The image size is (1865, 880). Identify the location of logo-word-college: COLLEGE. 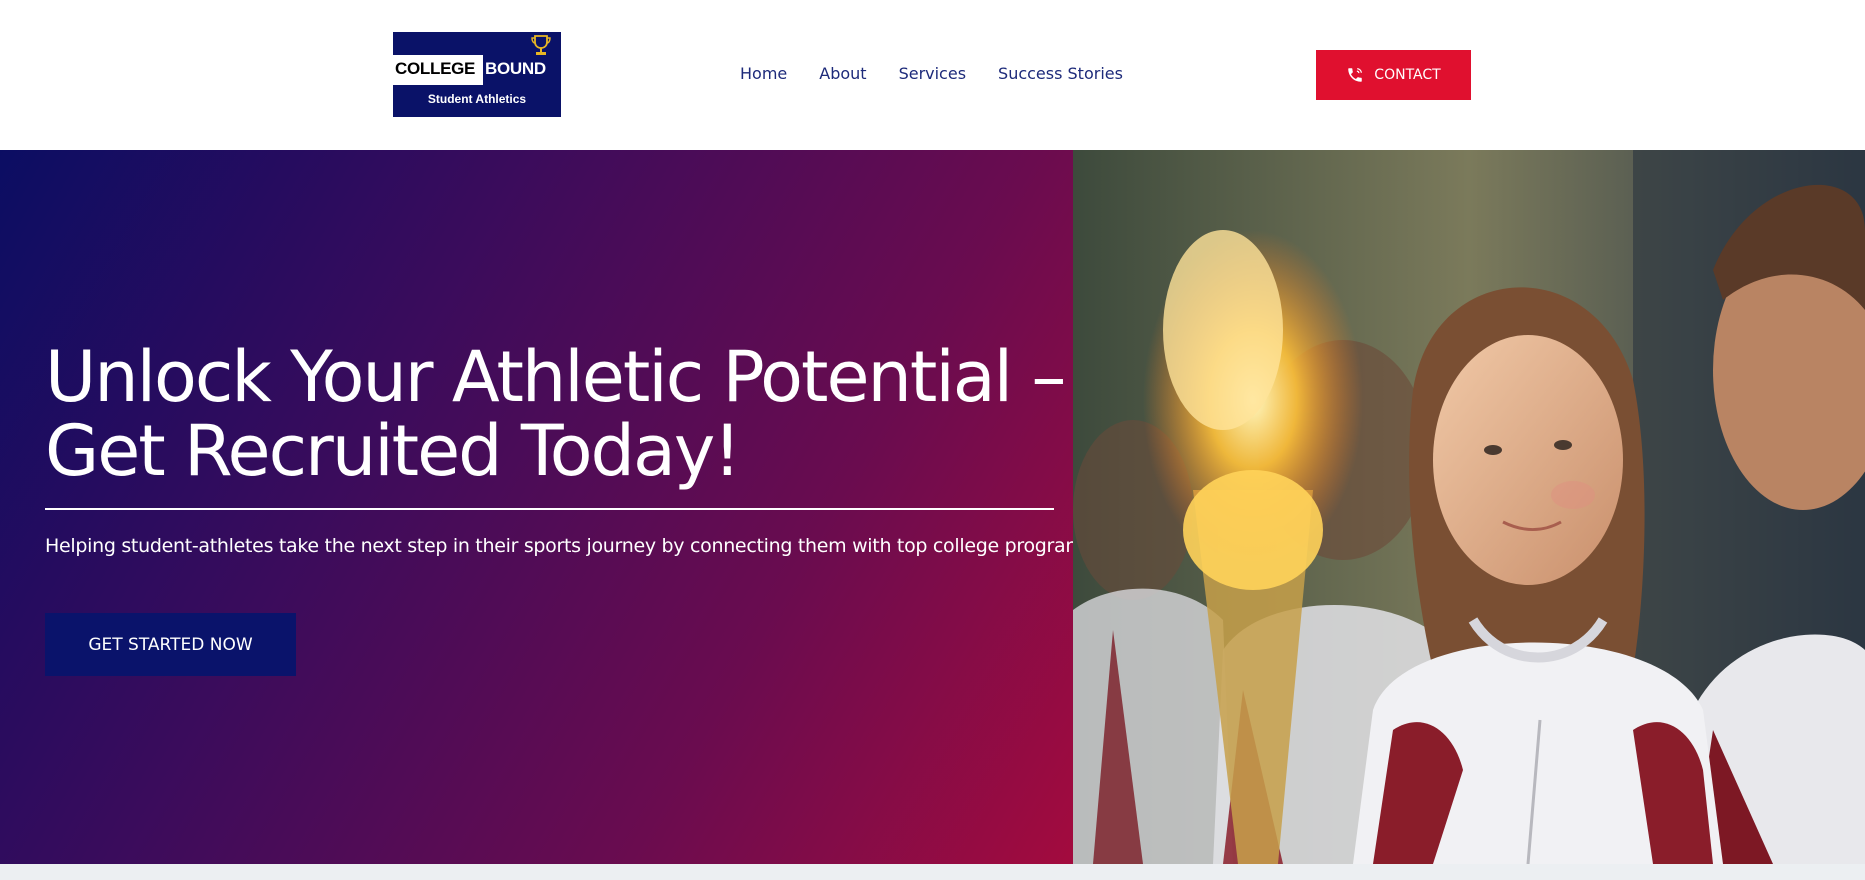
(435, 68).